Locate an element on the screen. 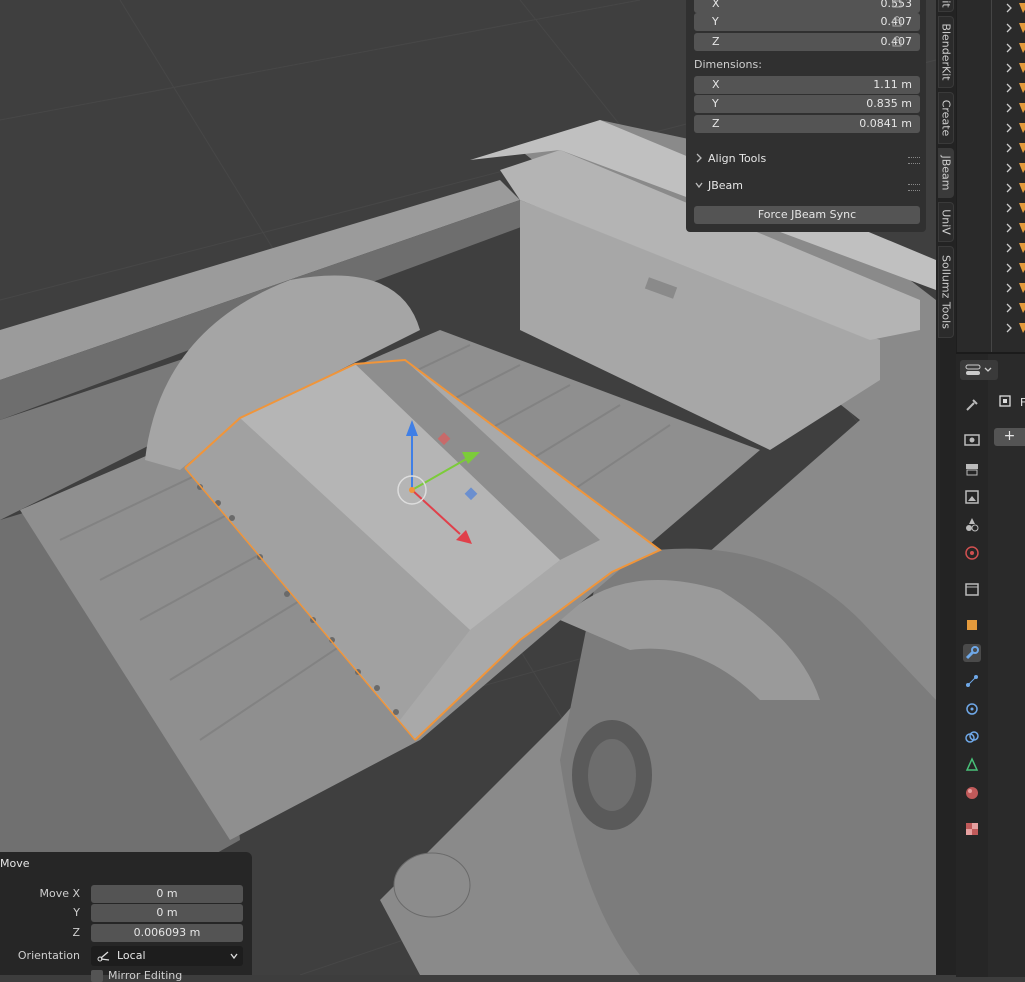 The width and height of the screenshot is (1025, 982). orientation-dropdown: Local is located at coordinates (167, 956).